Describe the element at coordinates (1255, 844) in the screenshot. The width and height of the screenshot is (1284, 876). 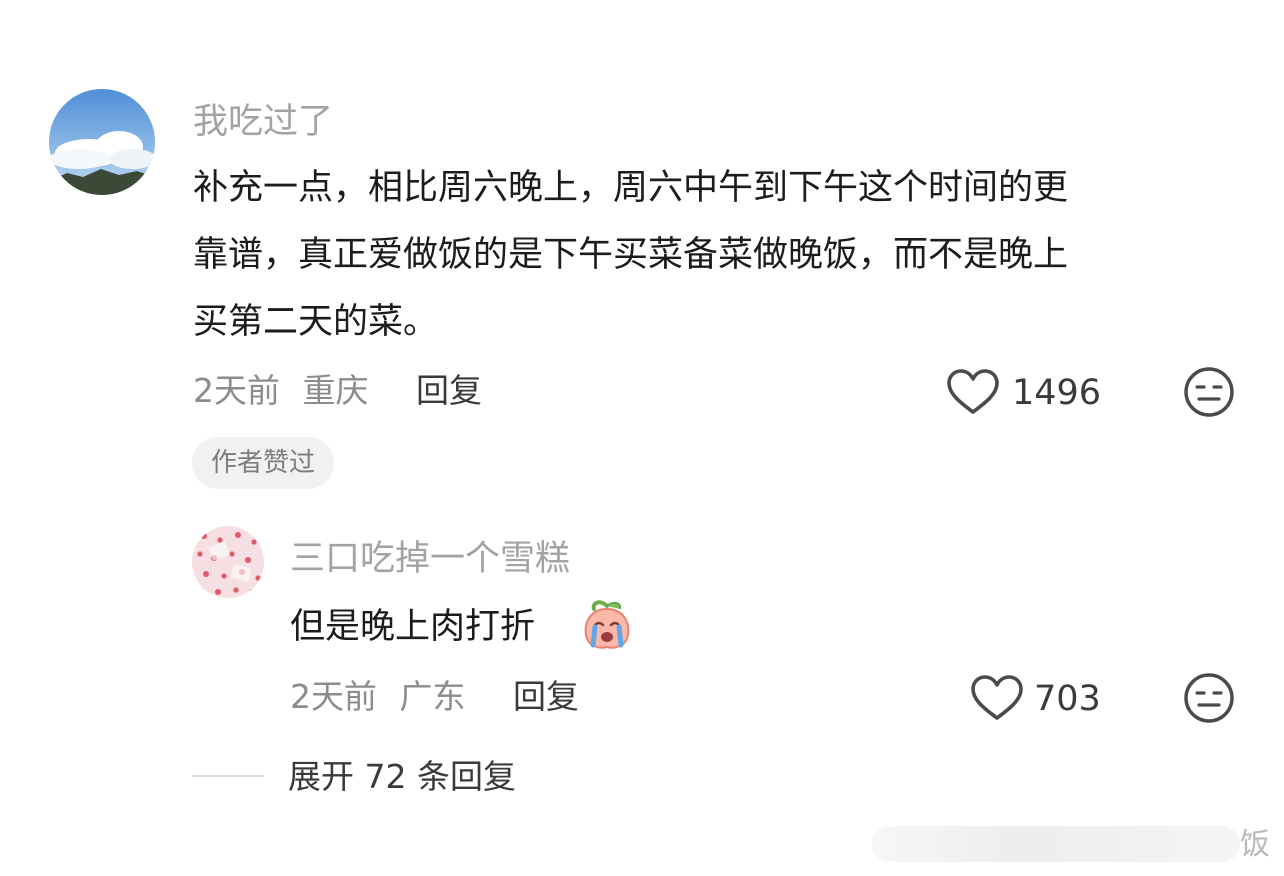
I see `watermark: 饭` at that location.